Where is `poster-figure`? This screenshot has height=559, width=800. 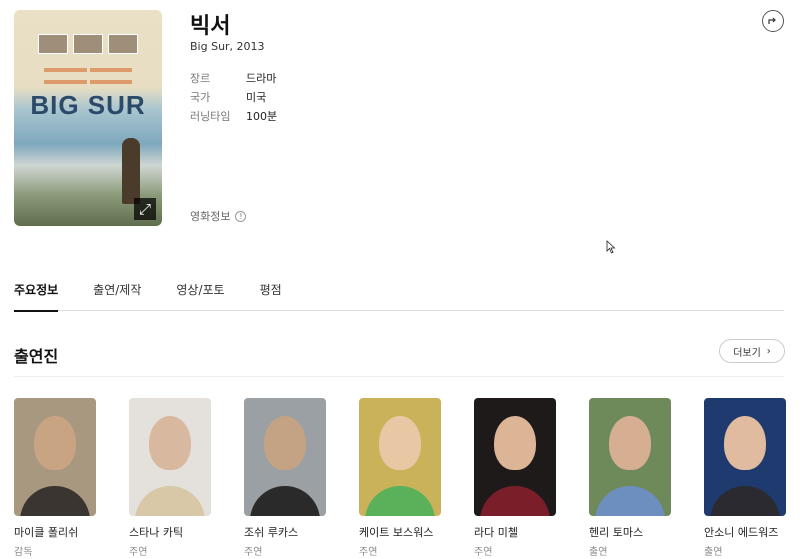
poster-figure is located at coordinates (131, 171).